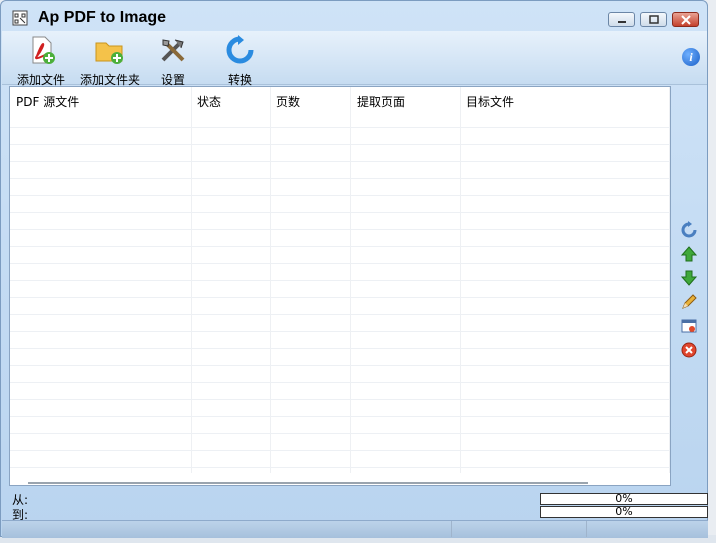 The image size is (716, 543). I want to click on add-folder-icon, so click(109, 53).